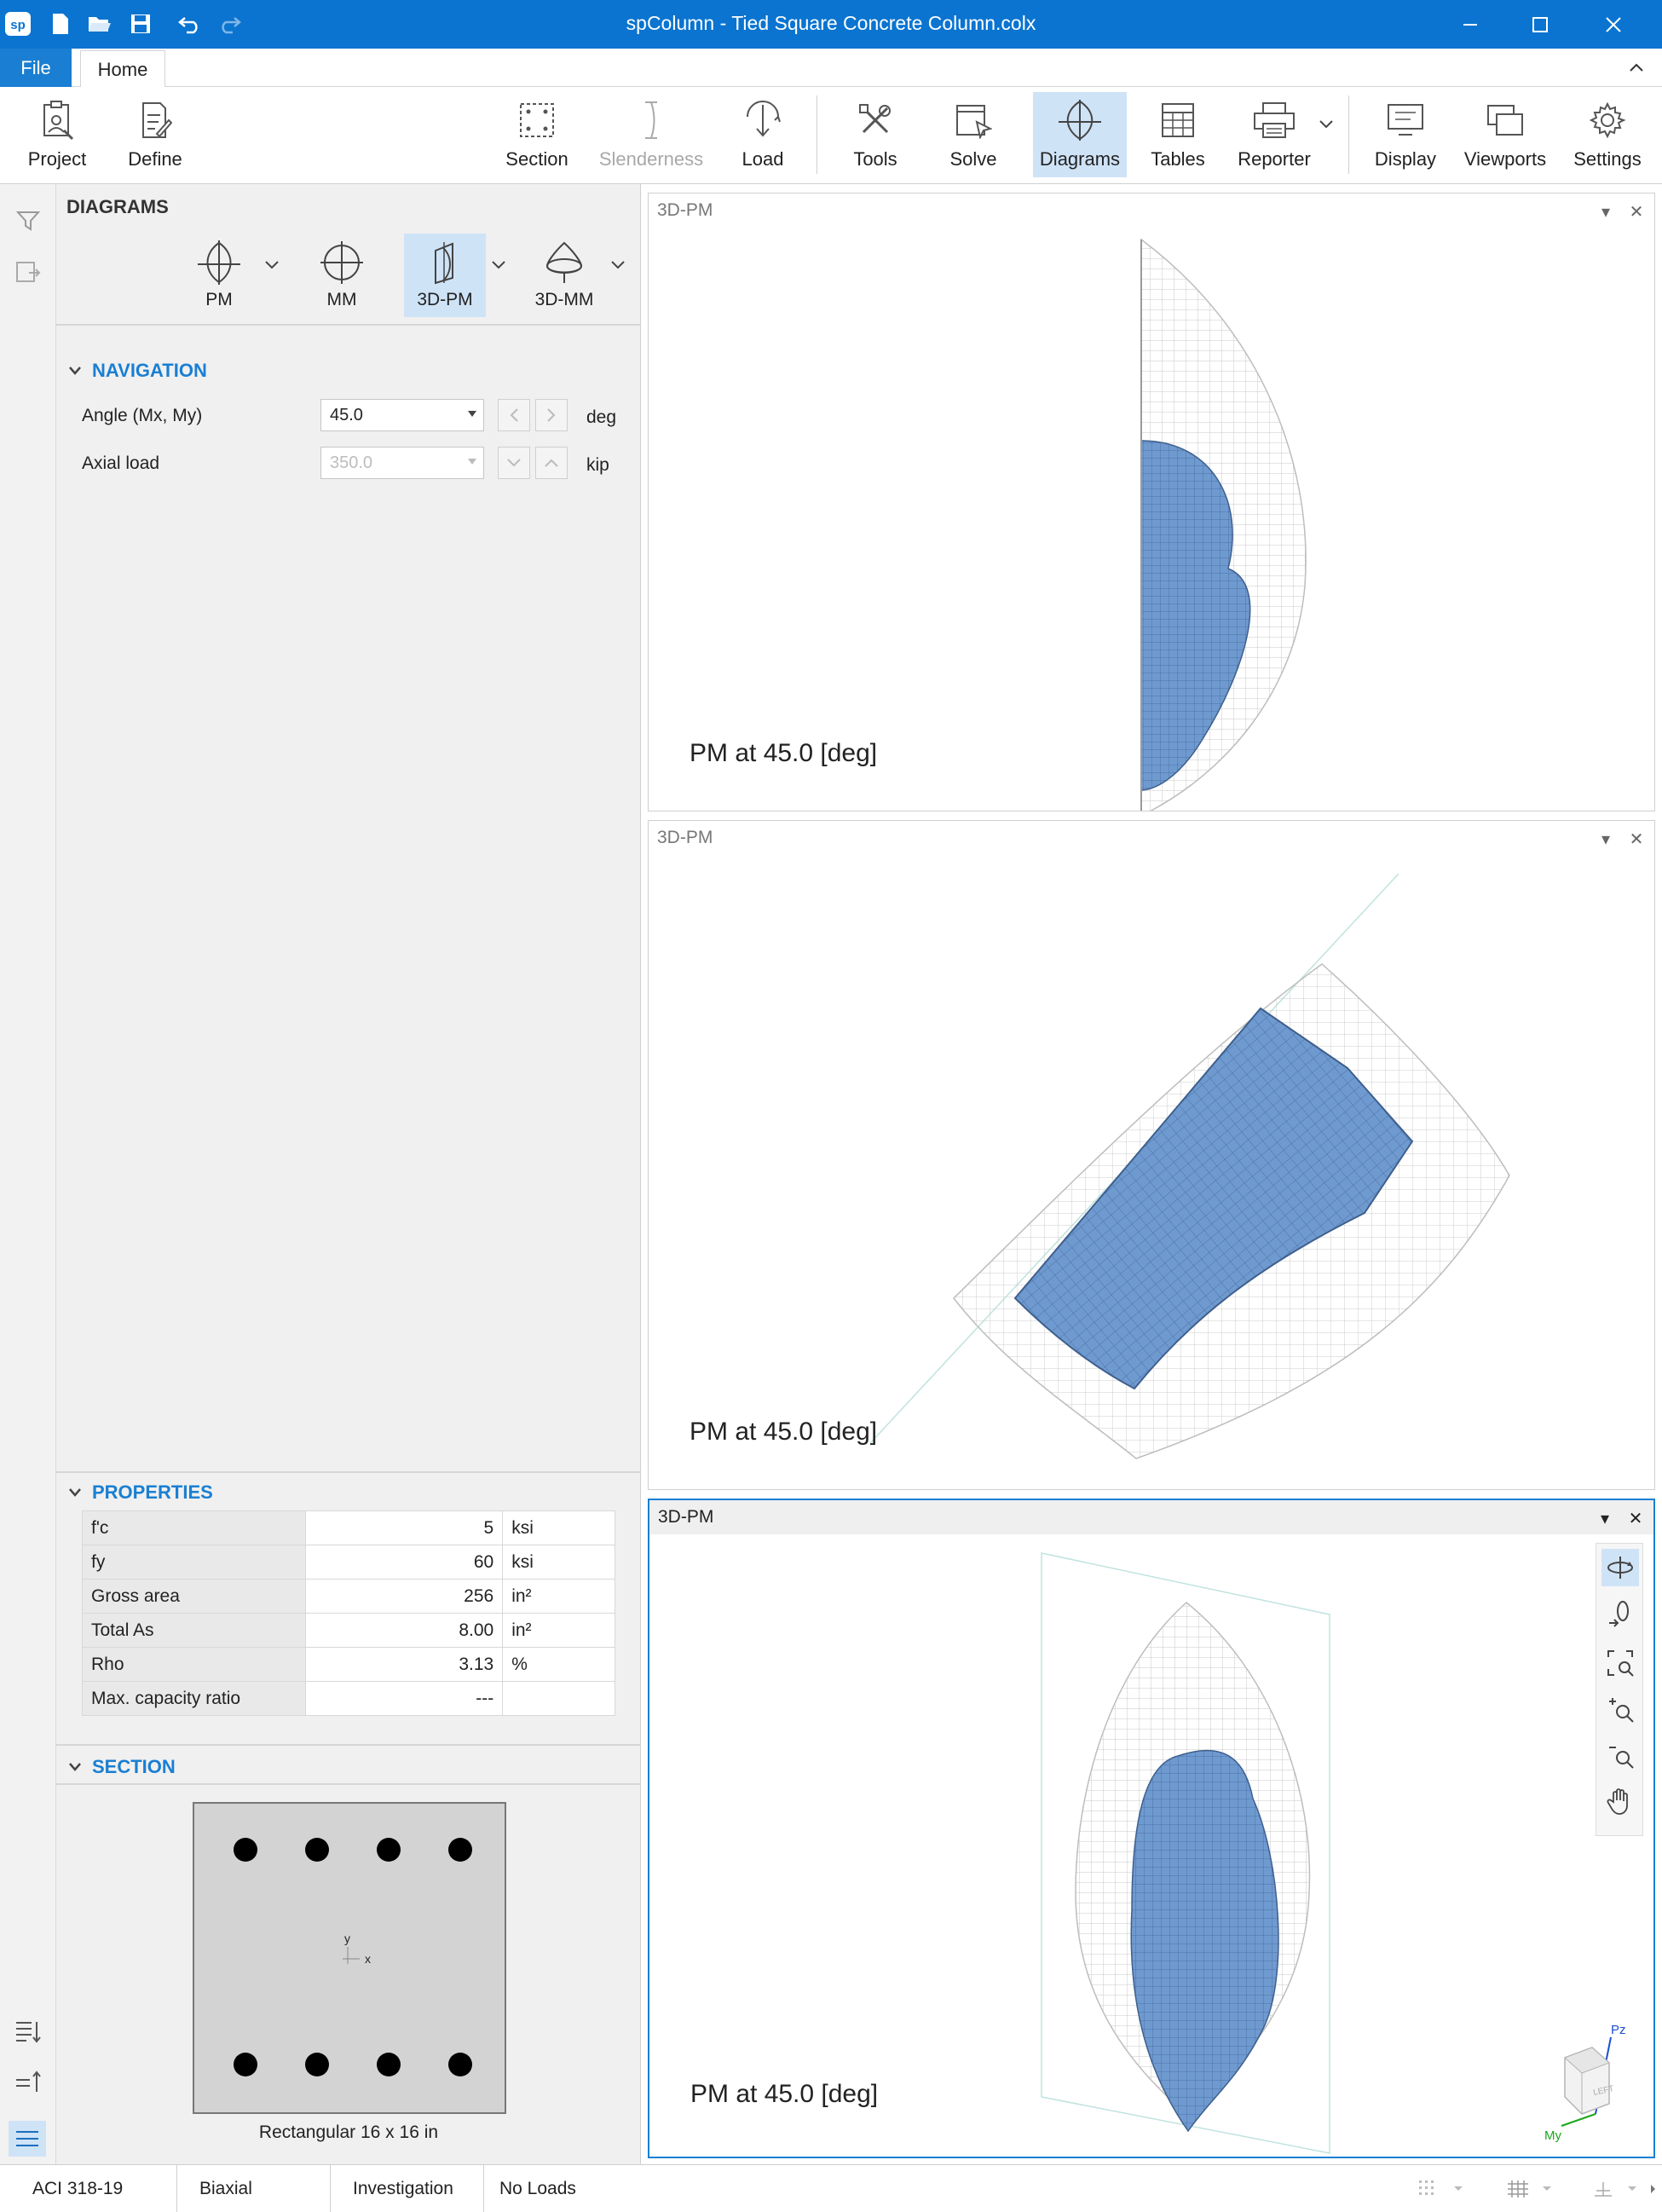 This screenshot has height=2212, width=1662. Describe the element at coordinates (564, 299) in the screenshot. I see `mm3d-label: 3D-MM` at that location.